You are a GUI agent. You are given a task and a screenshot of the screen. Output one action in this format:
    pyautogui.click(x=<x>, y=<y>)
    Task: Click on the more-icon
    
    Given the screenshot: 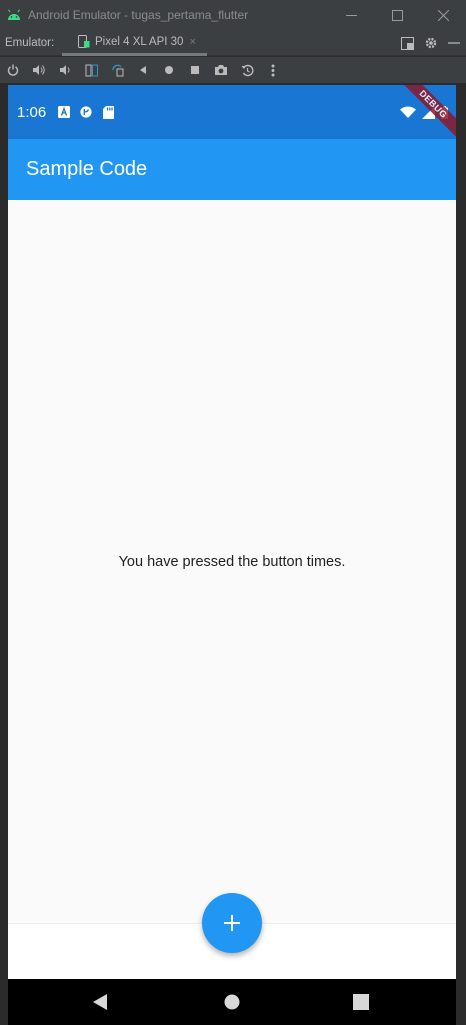 What is the action you would take?
    pyautogui.click(x=273, y=70)
    